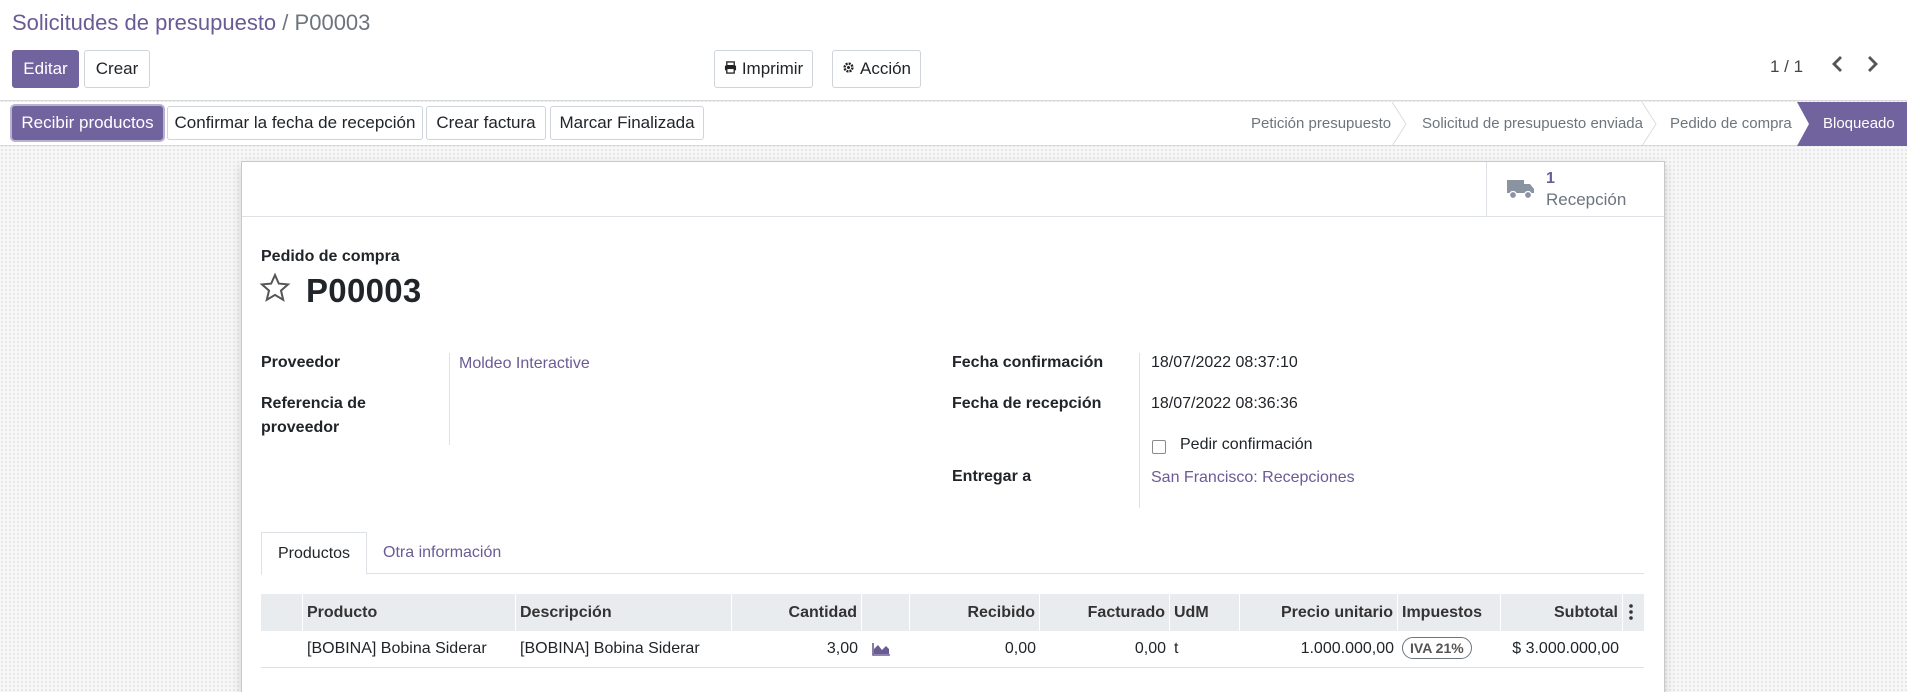 The width and height of the screenshot is (1907, 692). I want to click on receive-products-button: Recibir productos, so click(87, 123).